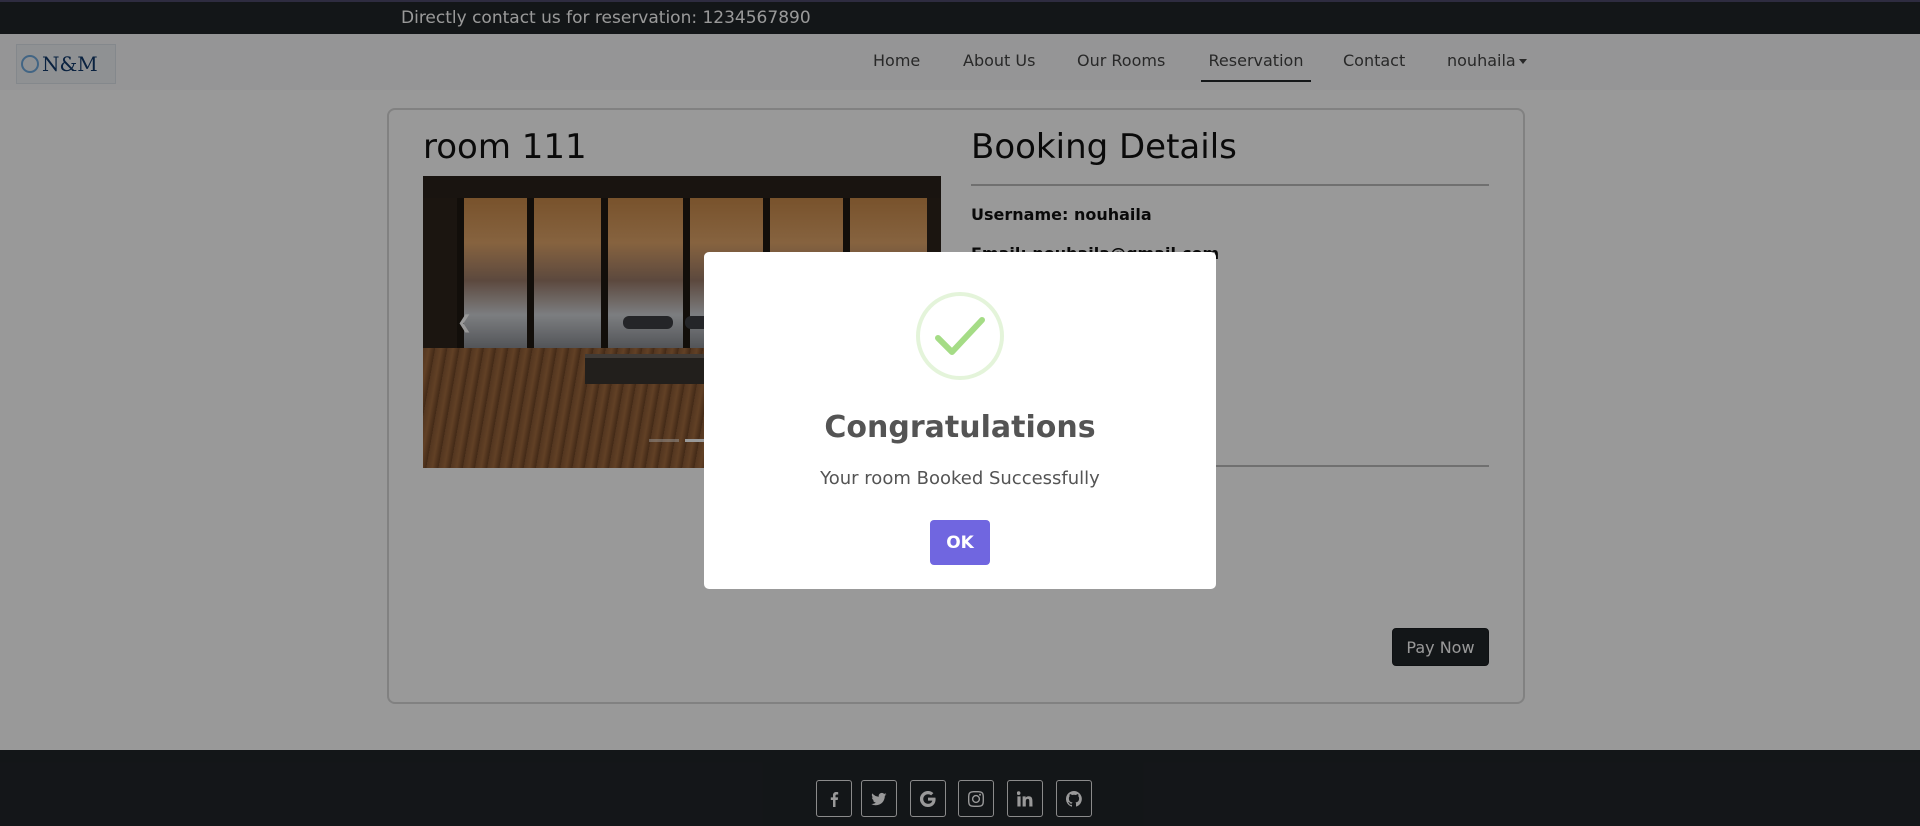 The height and width of the screenshot is (826, 1920). What do you see at coordinates (960, 478) in the screenshot?
I see `modal-message: Your room Booked Successfully` at bounding box center [960, 478].